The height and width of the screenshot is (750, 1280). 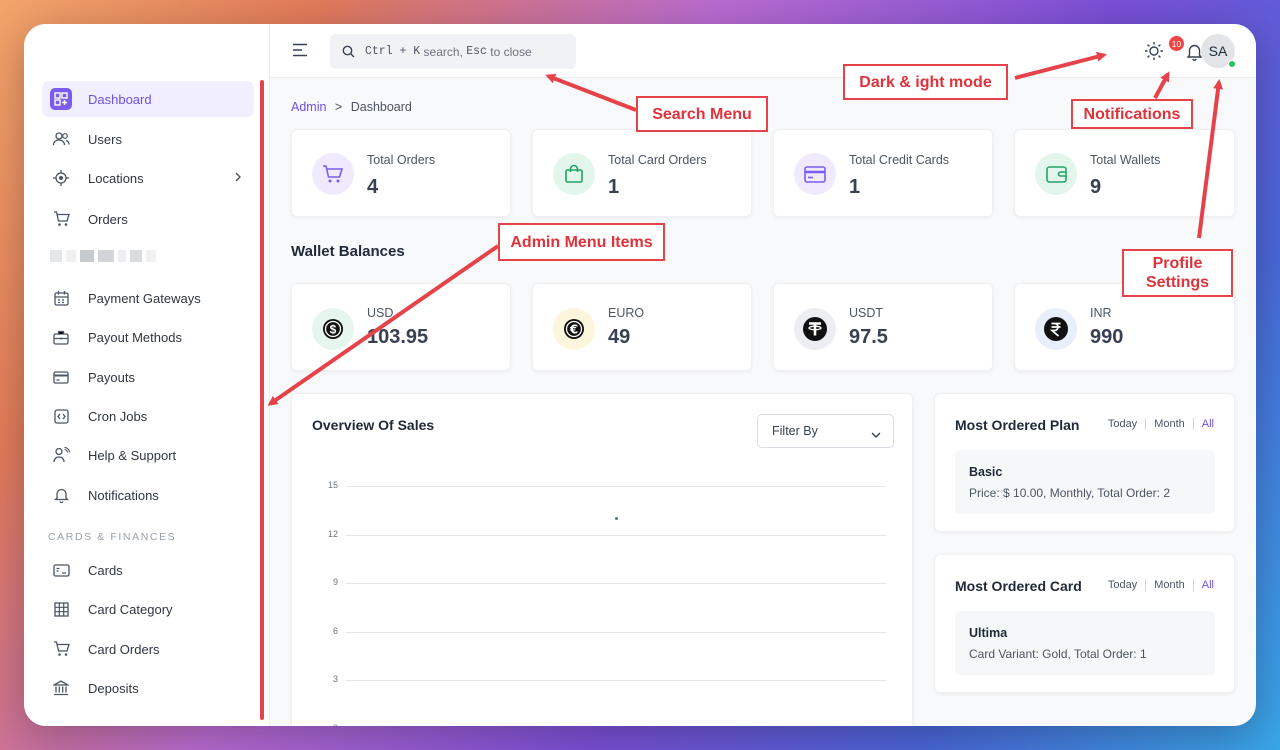 What do you see at coordinates (1125, 160) in the screenshot?
I see `stat-label: Total Wallets` at bounding box center [1125, 160].